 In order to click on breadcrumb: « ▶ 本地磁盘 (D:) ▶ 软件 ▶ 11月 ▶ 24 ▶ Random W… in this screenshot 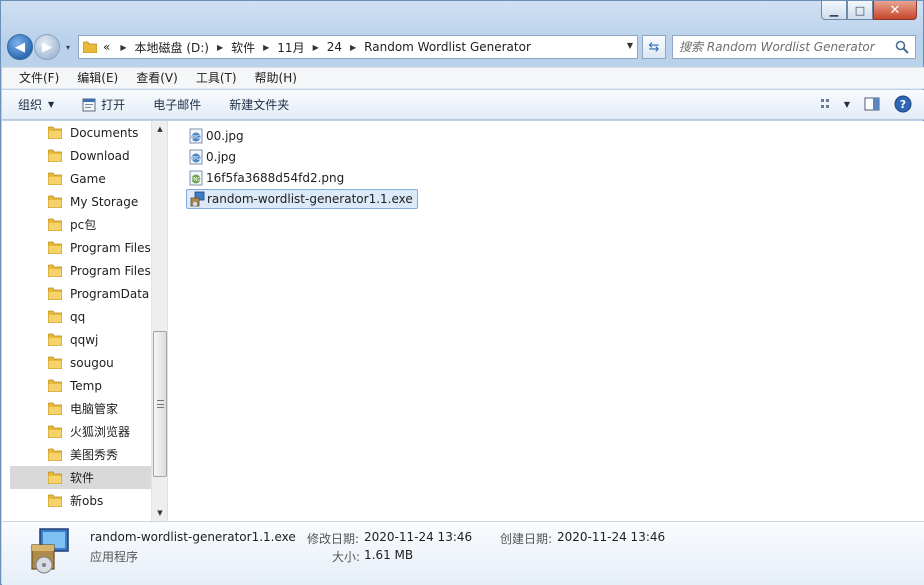, I will do `click(317, 47)`.